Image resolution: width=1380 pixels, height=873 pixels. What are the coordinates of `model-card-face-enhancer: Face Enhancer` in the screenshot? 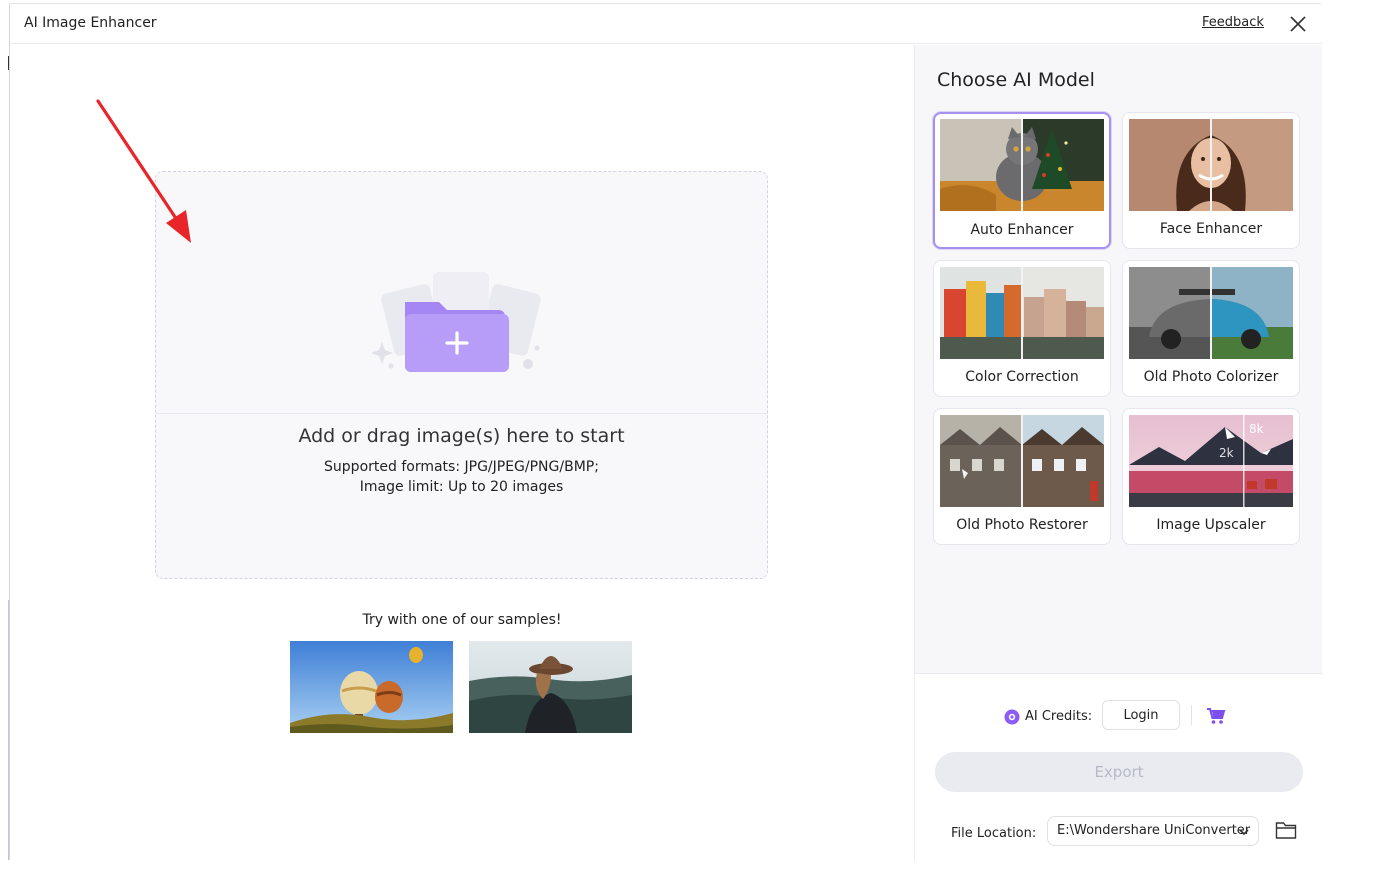 It's located at (1211, 180).